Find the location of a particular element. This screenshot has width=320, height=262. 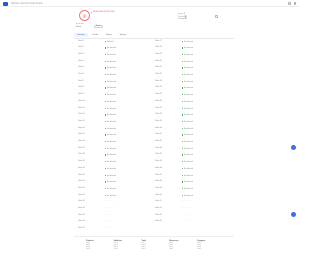

check-label: Check 24 is located at coordinates (81, 195).